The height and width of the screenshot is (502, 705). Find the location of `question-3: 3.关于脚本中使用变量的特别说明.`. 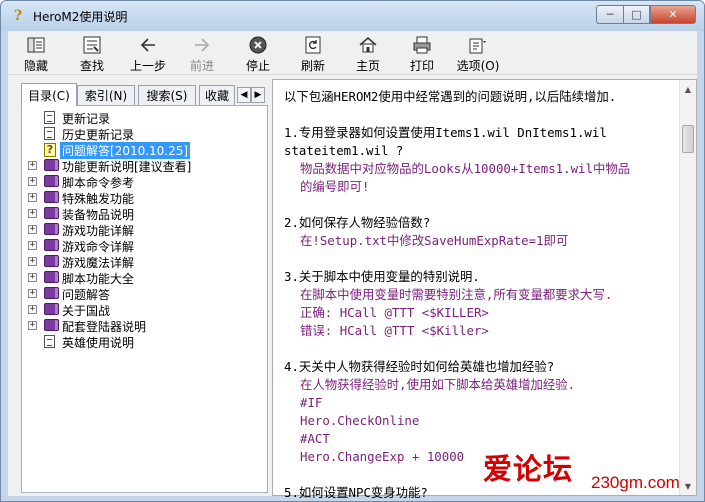

question-3: 3.关于脚本中使用变量的特别说明. is located at coordinates (382, 276).